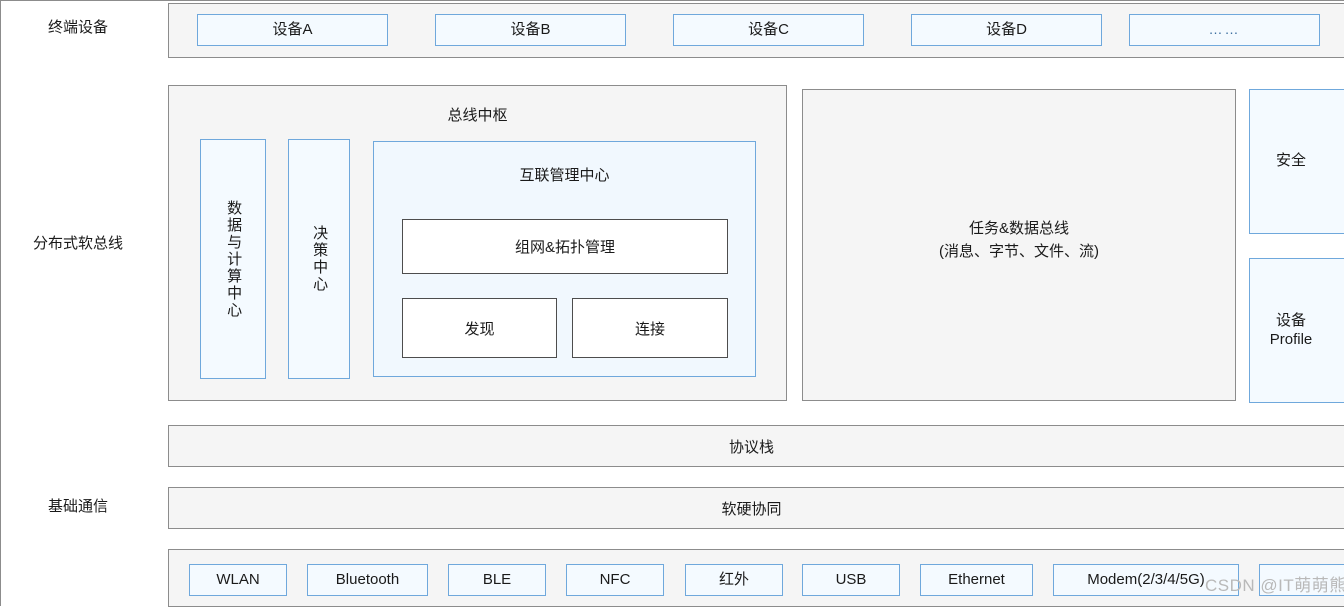 The image size is (1344, 607). I want to click on connection-box: 连接, so click(650, 328).